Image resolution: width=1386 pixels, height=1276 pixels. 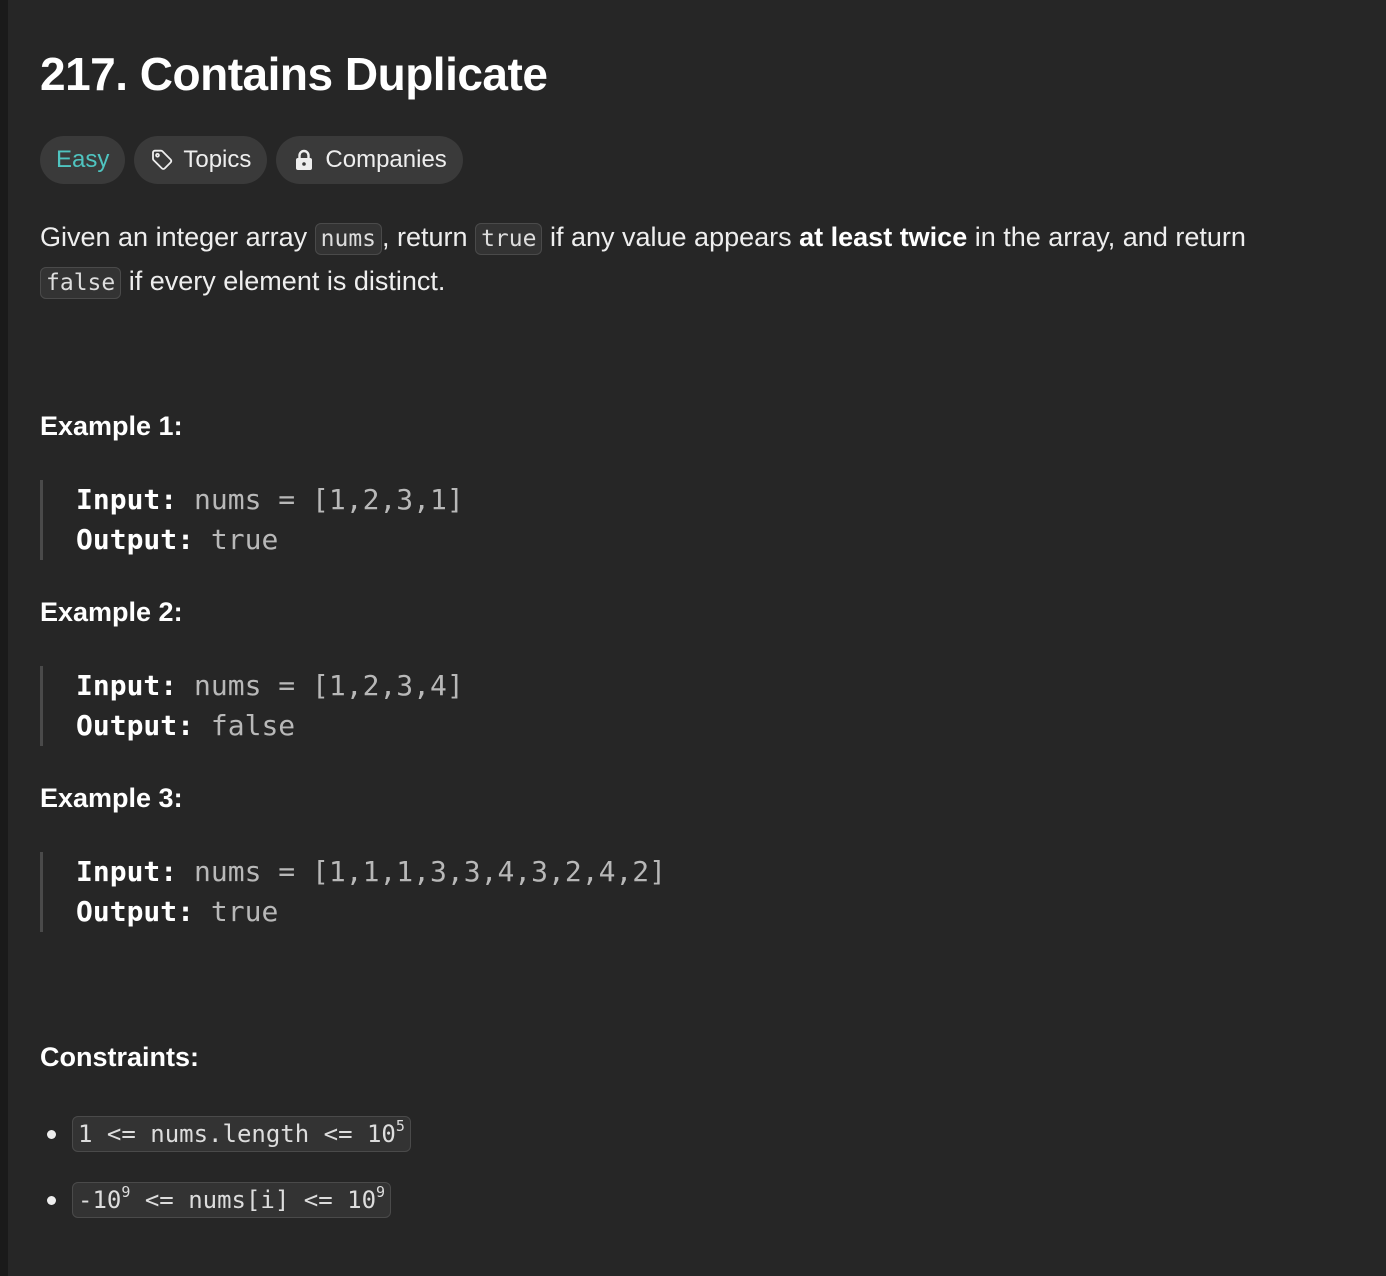 What do you see at coordinates (252, 520) in the screenshot?
I see `example-1-block: Input: nums = [1,2,3,1] Output: true` at bounding box center [252, 520].